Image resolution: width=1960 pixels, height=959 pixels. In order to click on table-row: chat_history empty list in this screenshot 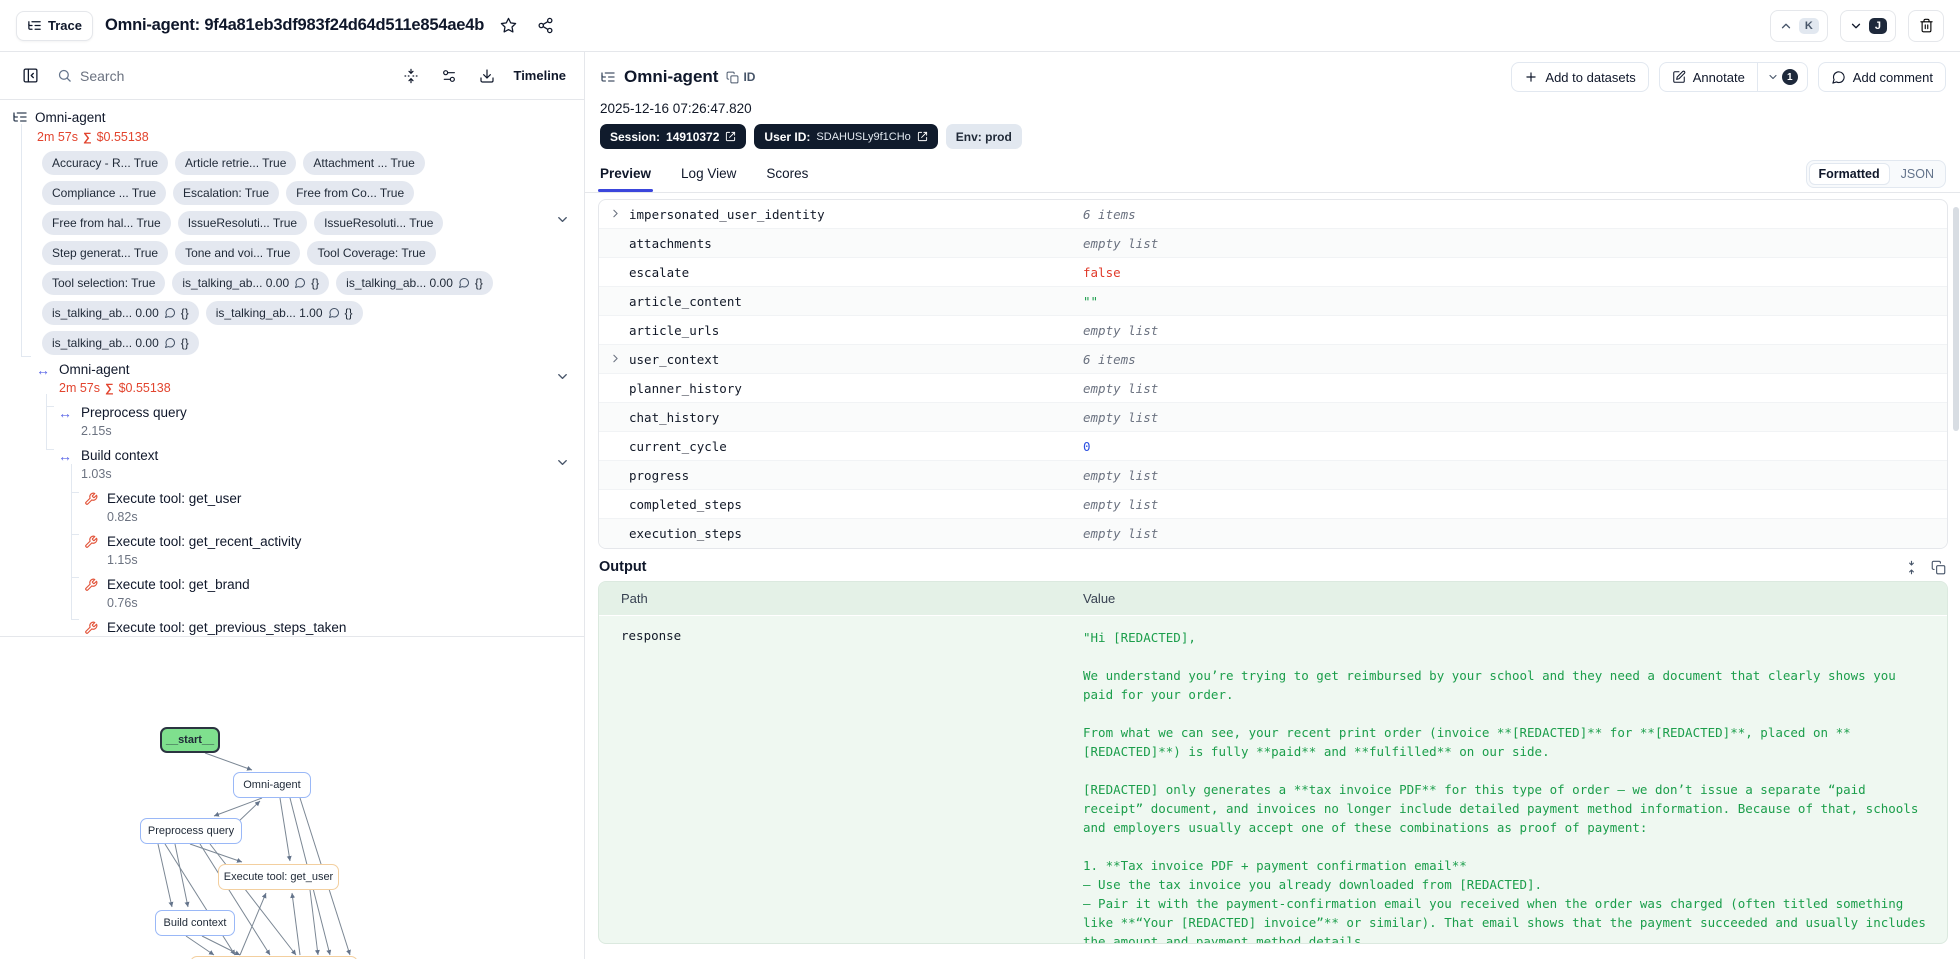, I will do `click(1273, 417)`.